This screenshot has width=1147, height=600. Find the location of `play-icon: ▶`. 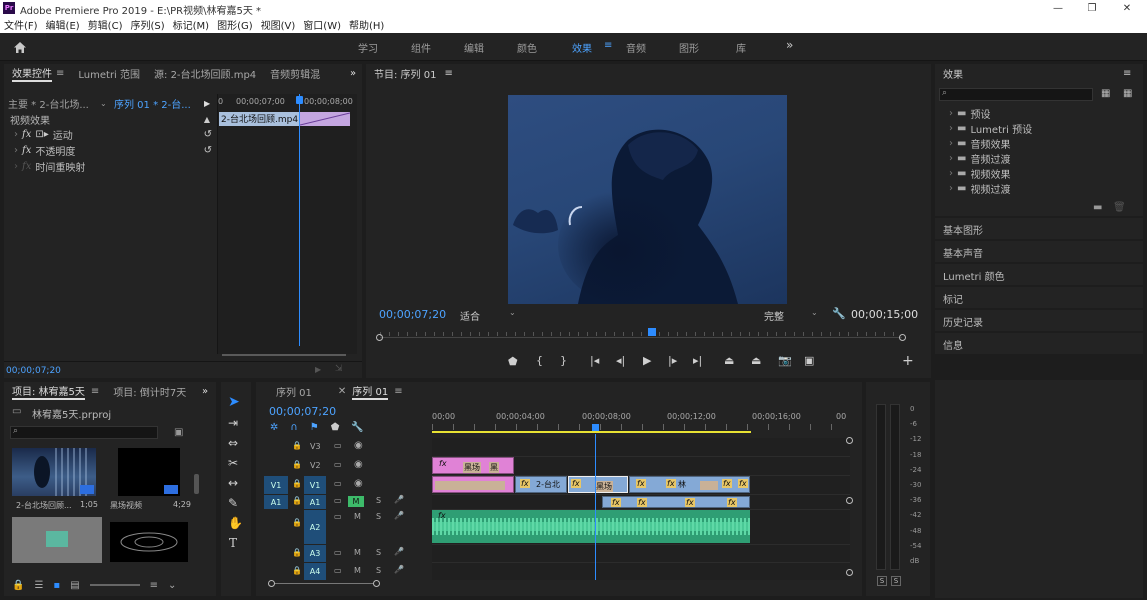

play-icon: ▶ is located at coordinates (647, 360).